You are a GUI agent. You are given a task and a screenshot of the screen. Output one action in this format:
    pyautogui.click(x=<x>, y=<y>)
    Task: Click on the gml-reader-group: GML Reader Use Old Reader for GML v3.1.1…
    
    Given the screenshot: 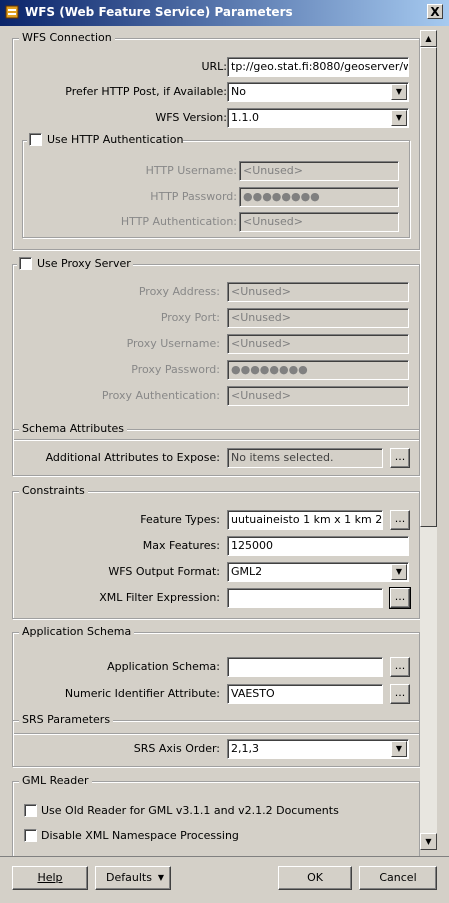 What is the action you would take?
    pyautogui.click(x=216, y=815)
    